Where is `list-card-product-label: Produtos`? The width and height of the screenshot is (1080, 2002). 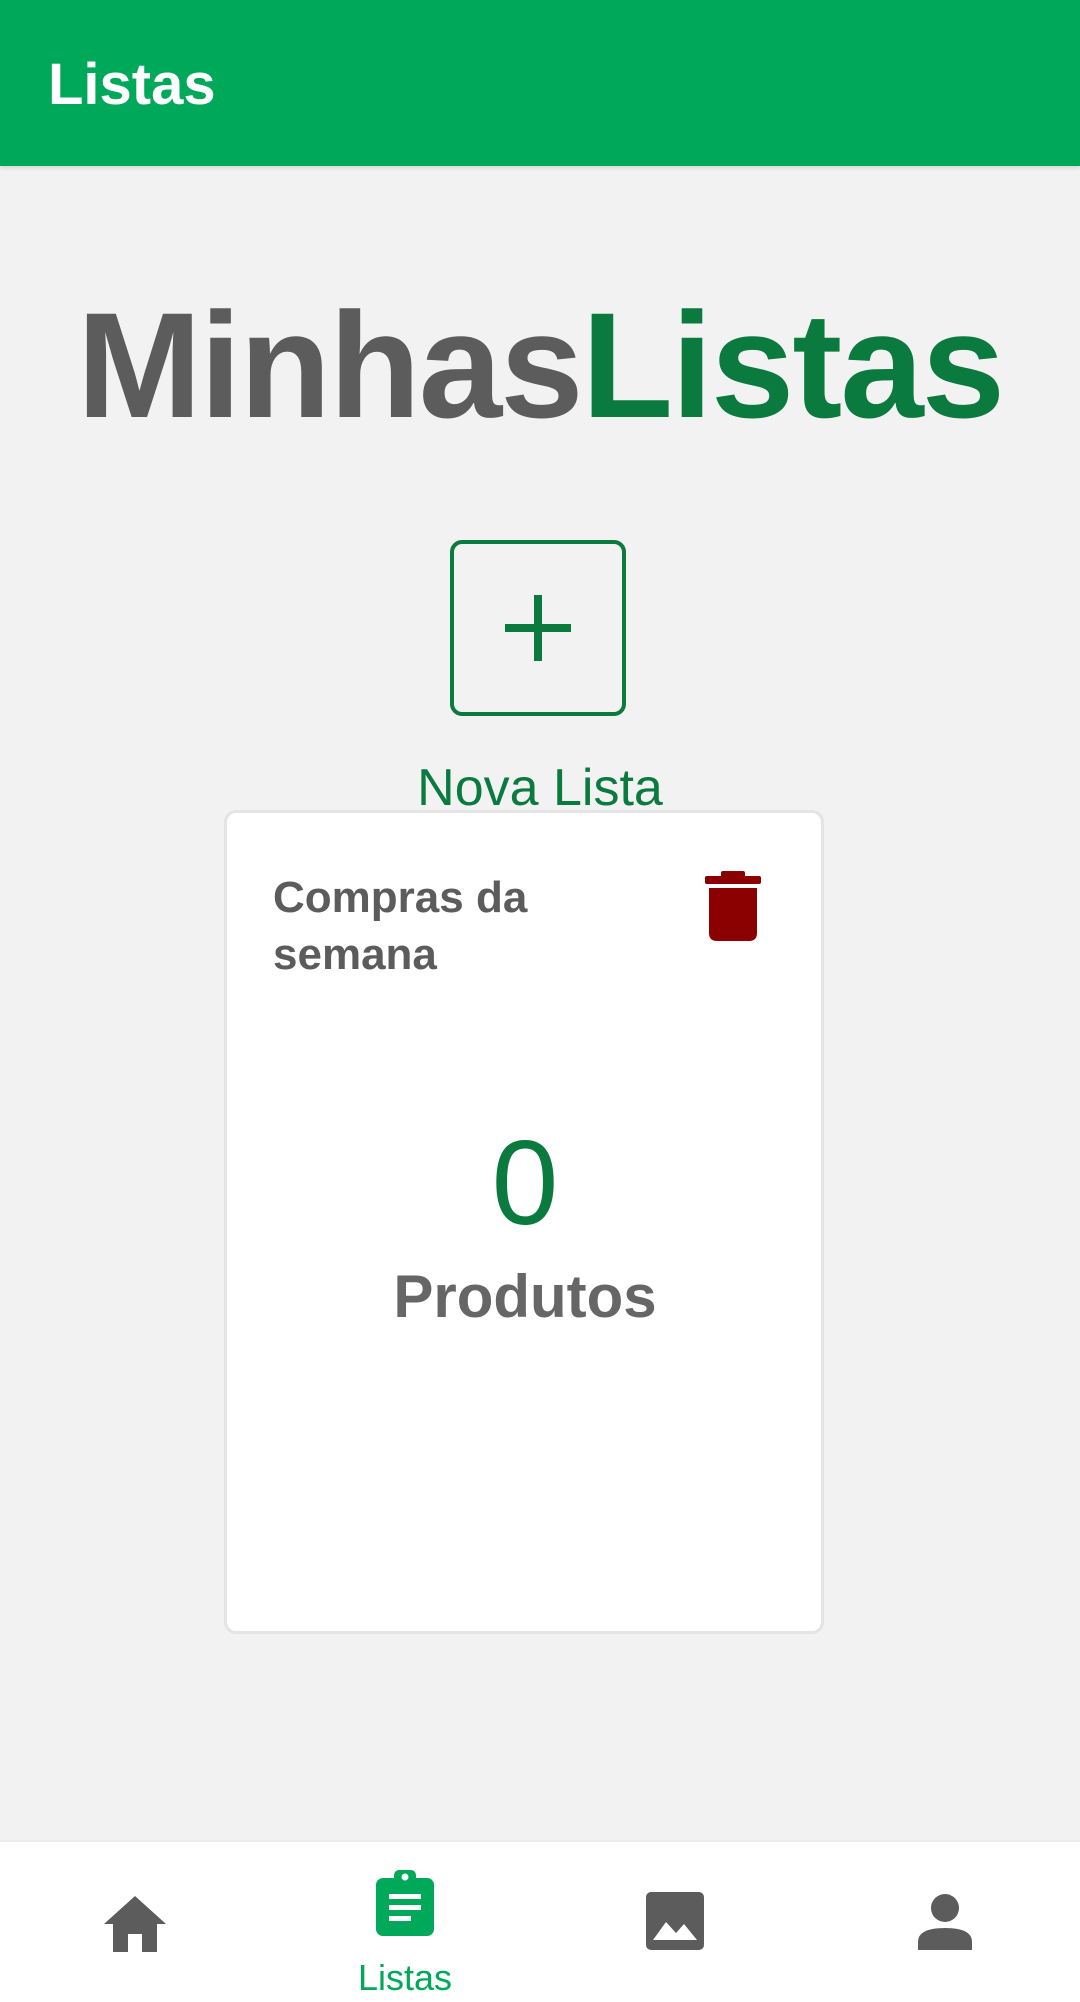 list-card-product-label: Produtos is located at coordinates (525, 1296).